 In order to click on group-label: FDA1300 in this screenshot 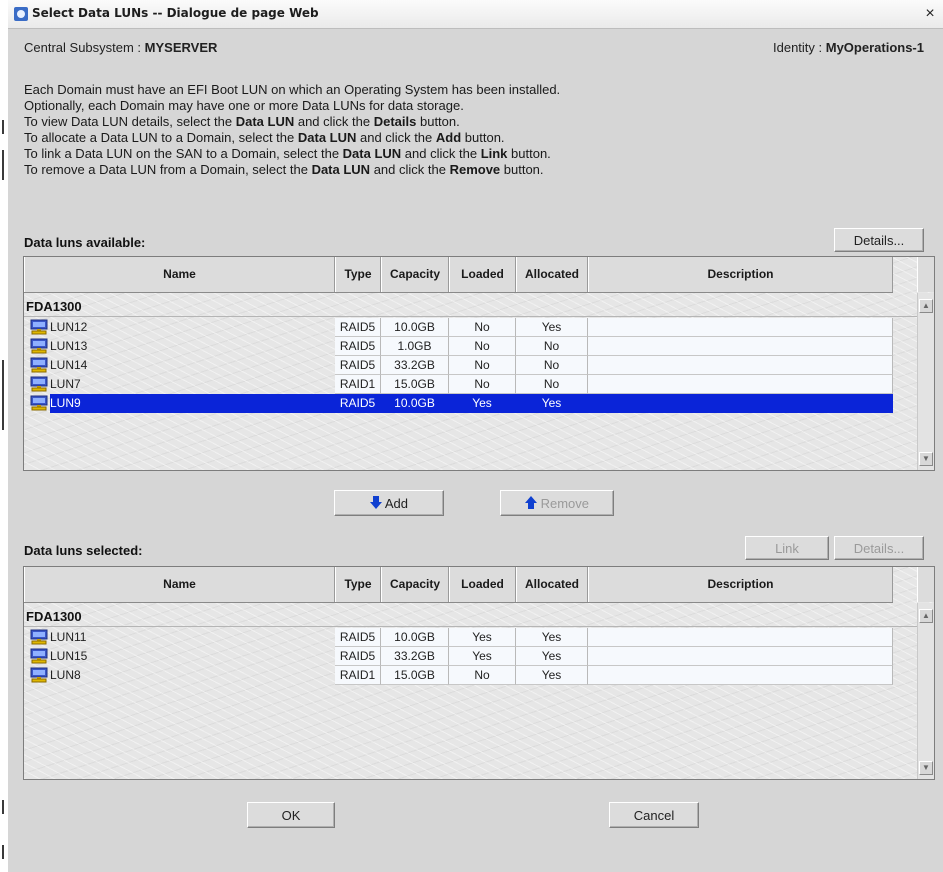, I will do `click(54, 616)`.